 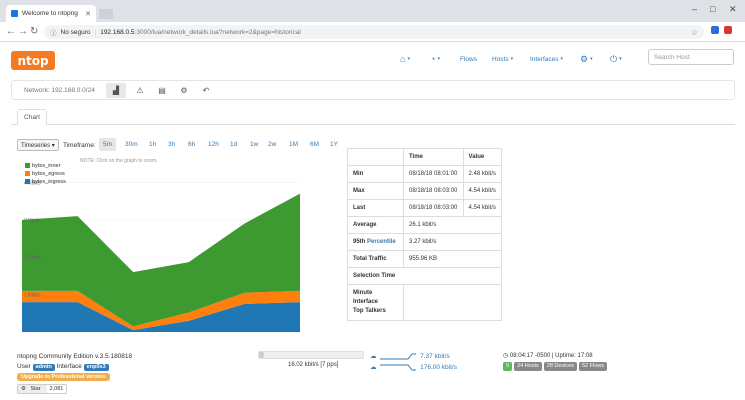 What do you see at coordinates (34, 31) in the screenshot?
I see `reload-icon: ↻` at bounding box center [34, 31].